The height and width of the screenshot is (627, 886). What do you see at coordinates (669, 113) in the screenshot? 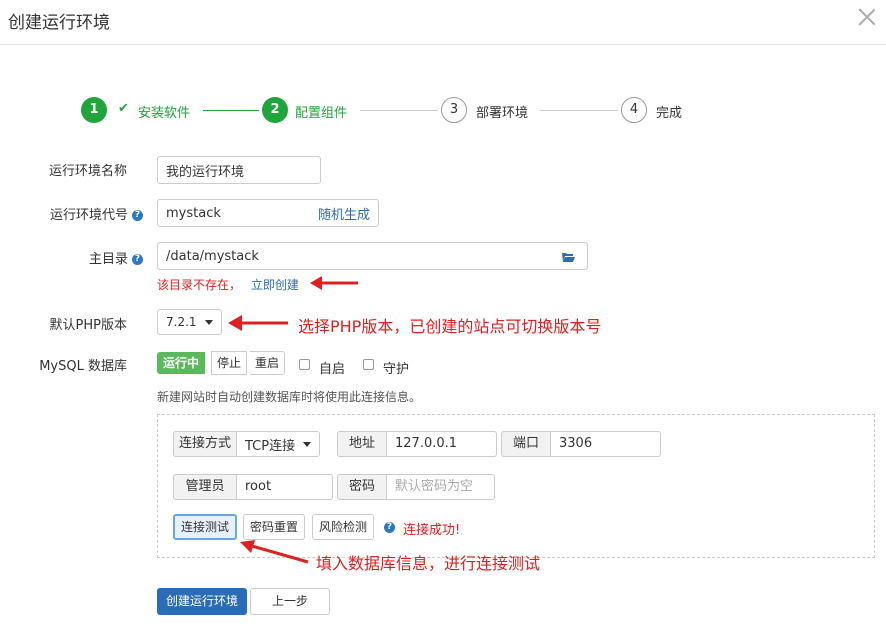
I see `step-4-label: 完成` at bounding box center [669, 113].